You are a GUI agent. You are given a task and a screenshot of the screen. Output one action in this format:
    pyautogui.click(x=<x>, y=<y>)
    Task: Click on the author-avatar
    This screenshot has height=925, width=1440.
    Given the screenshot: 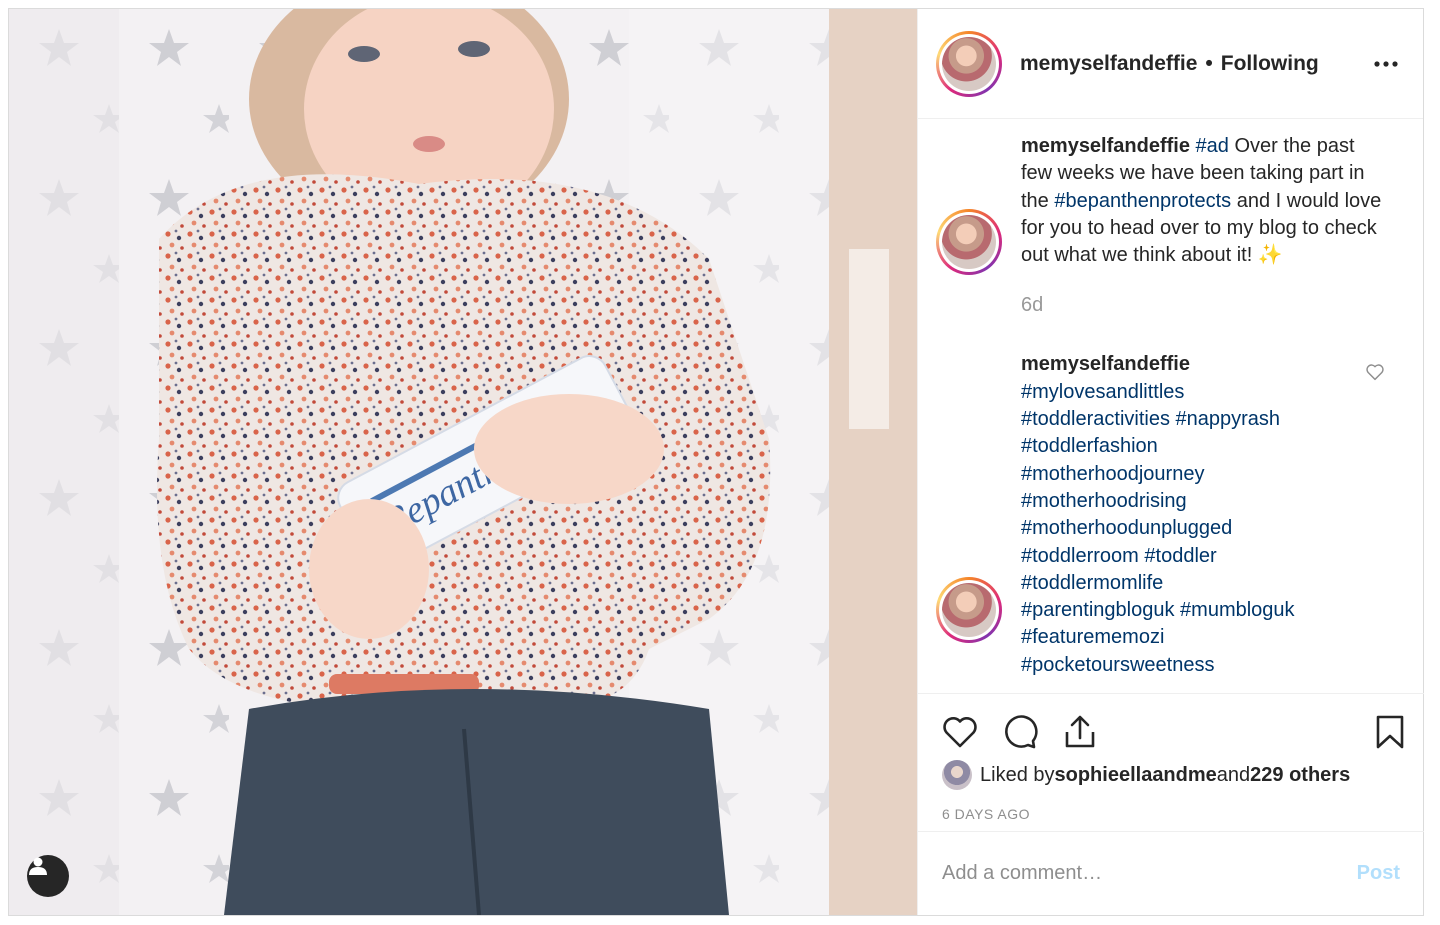 What is the action you would take?
    pyautogui.click(x=969, y=63)
    